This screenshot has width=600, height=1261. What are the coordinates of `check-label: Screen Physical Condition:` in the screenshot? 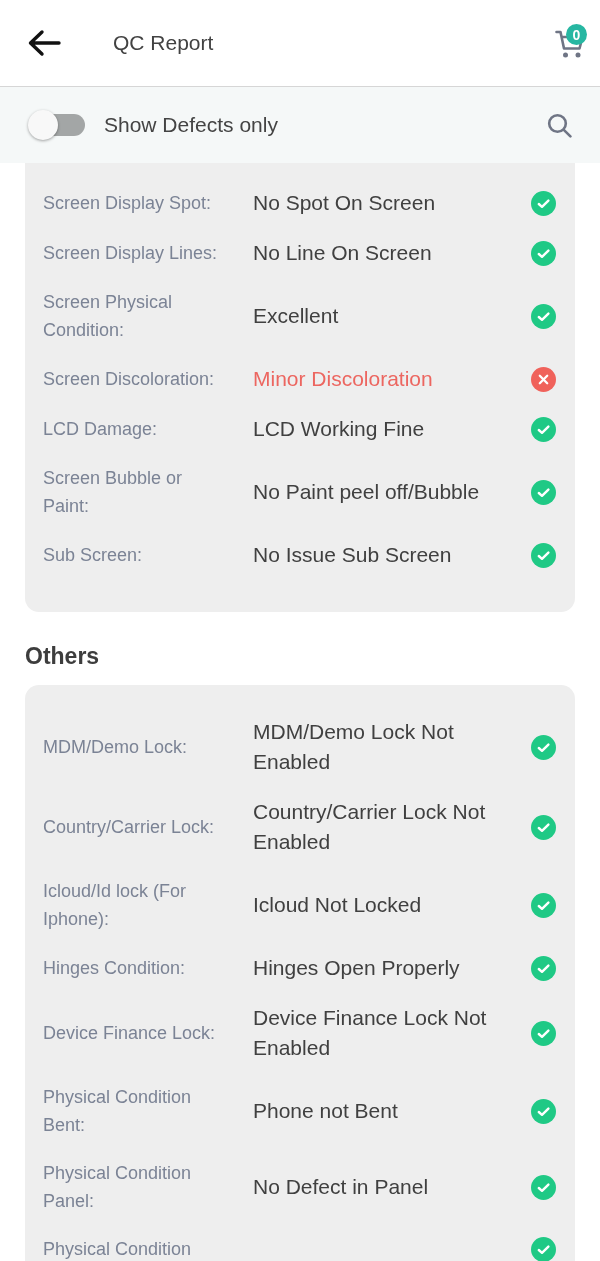 It's located at (108, 316).